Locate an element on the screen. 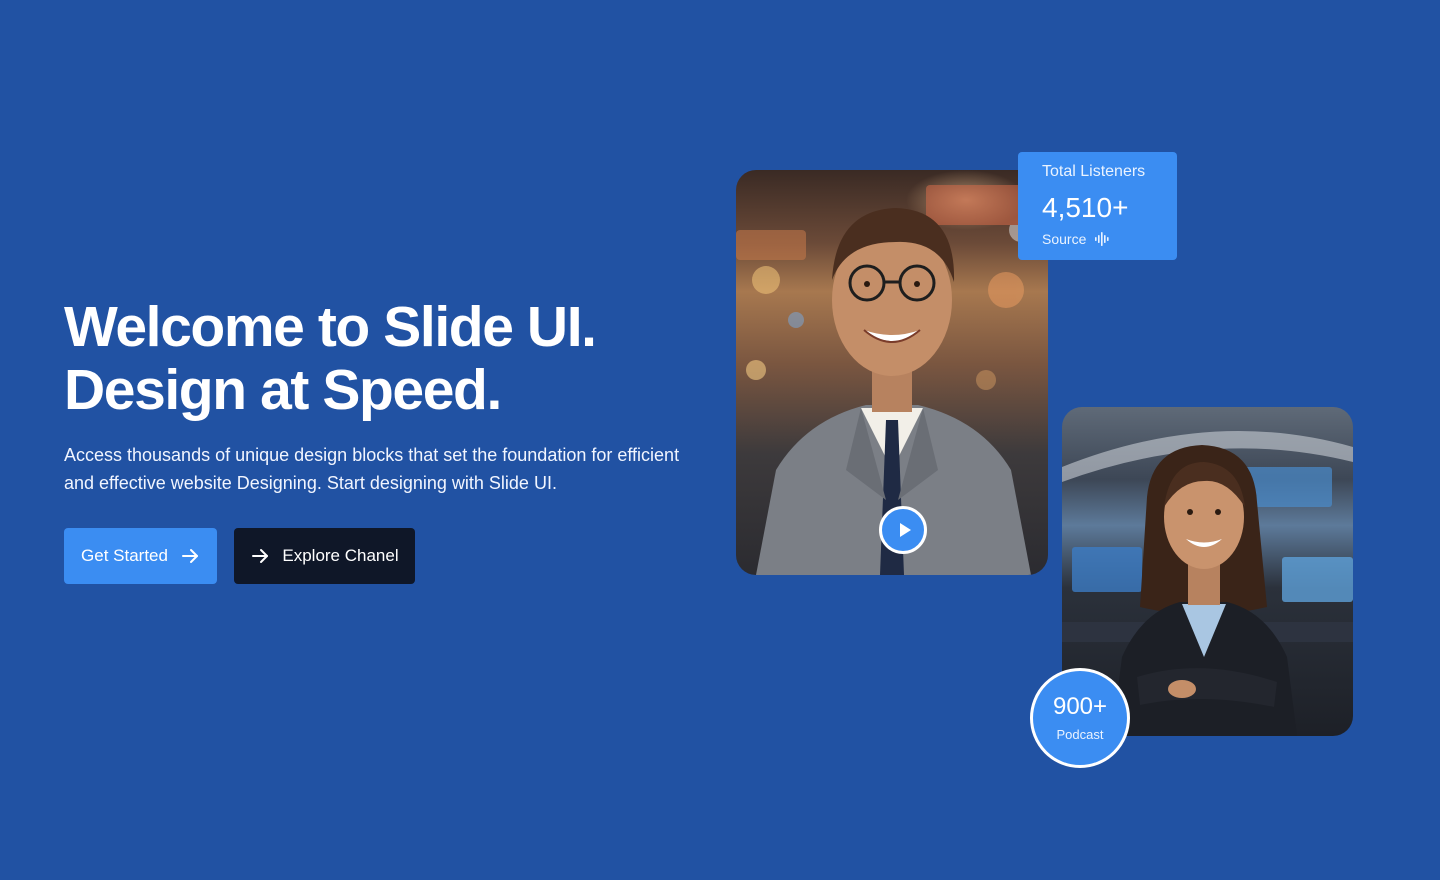 The height and width of the screenshot is (880, 1440). get-started-label: Get Started is located at coordinates (124, 555).